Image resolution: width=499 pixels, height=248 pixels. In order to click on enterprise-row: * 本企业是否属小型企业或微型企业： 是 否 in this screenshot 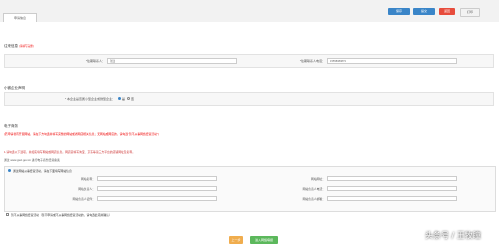, I will do `click(249, 99)`.